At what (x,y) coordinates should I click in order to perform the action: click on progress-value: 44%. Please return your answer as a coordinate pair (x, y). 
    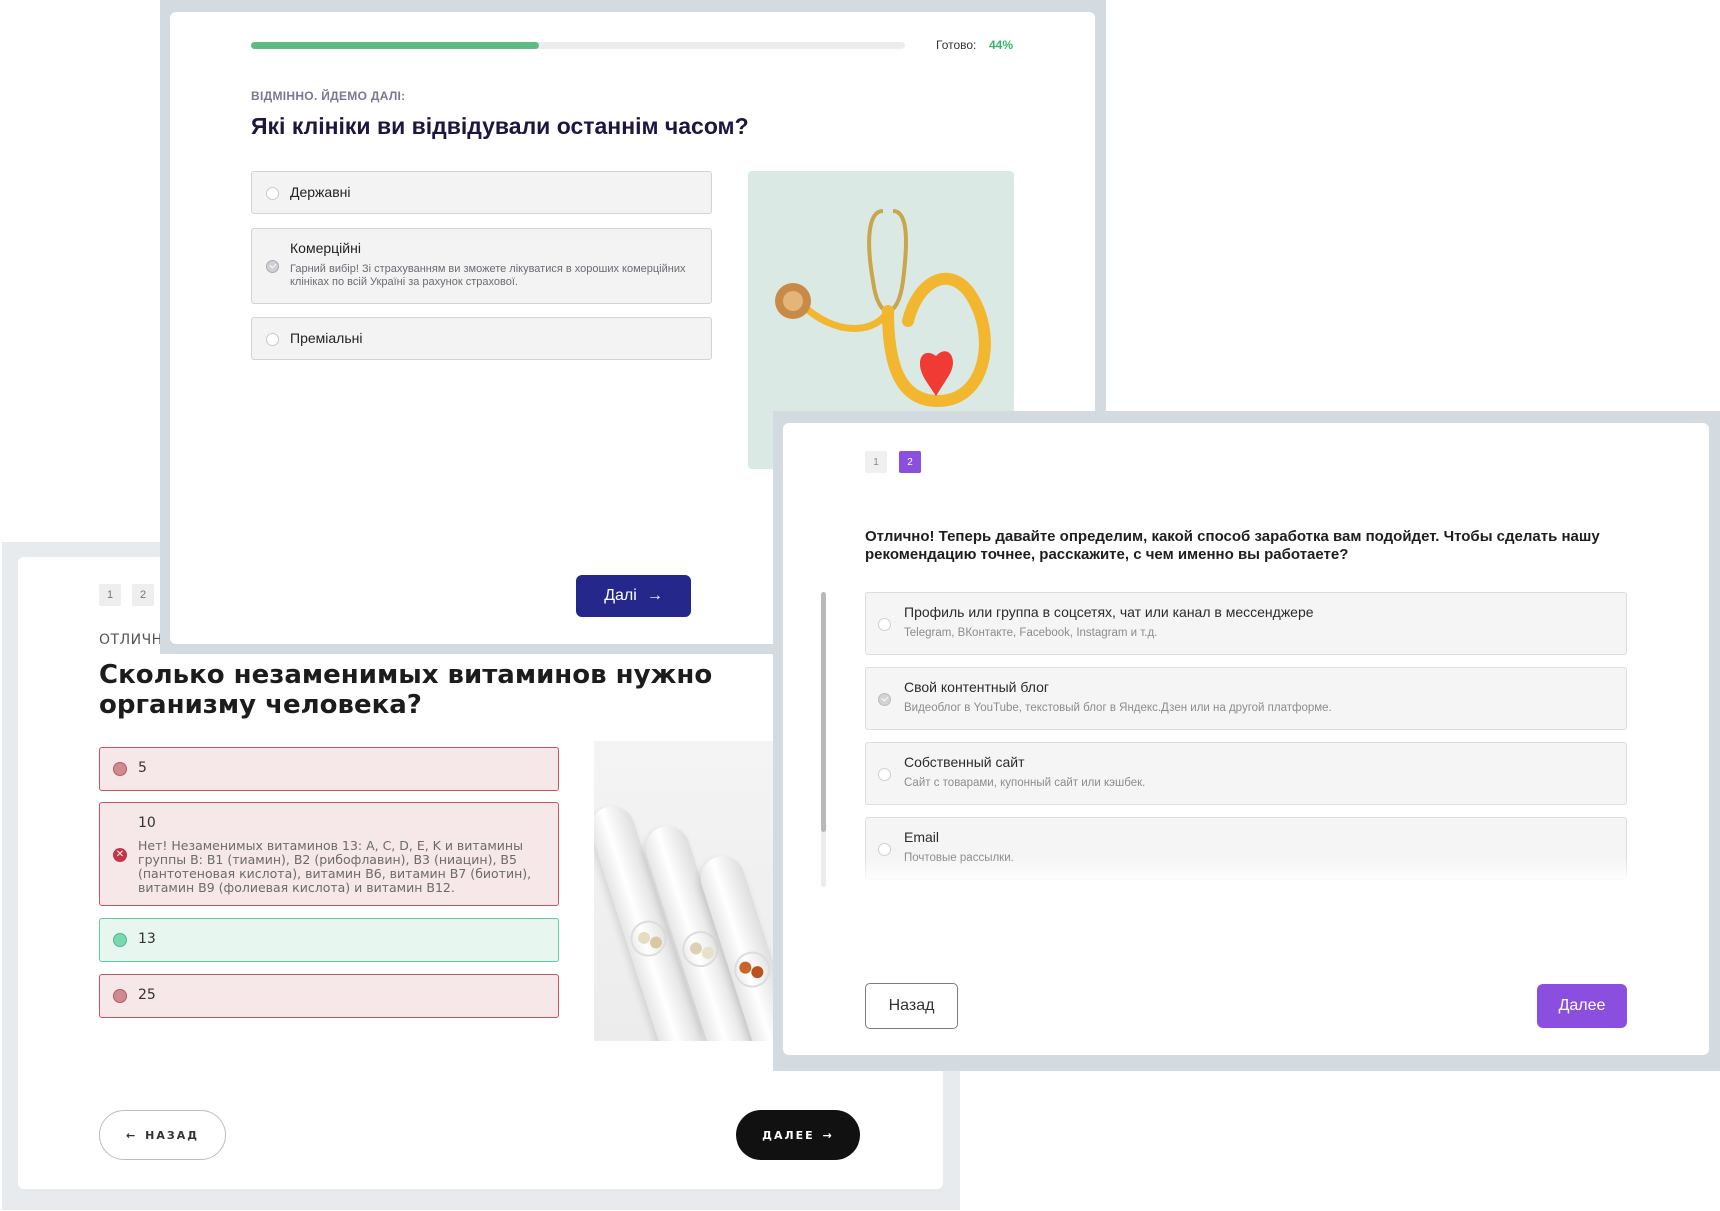
    Looking at the image, I should click on (1001, 45).